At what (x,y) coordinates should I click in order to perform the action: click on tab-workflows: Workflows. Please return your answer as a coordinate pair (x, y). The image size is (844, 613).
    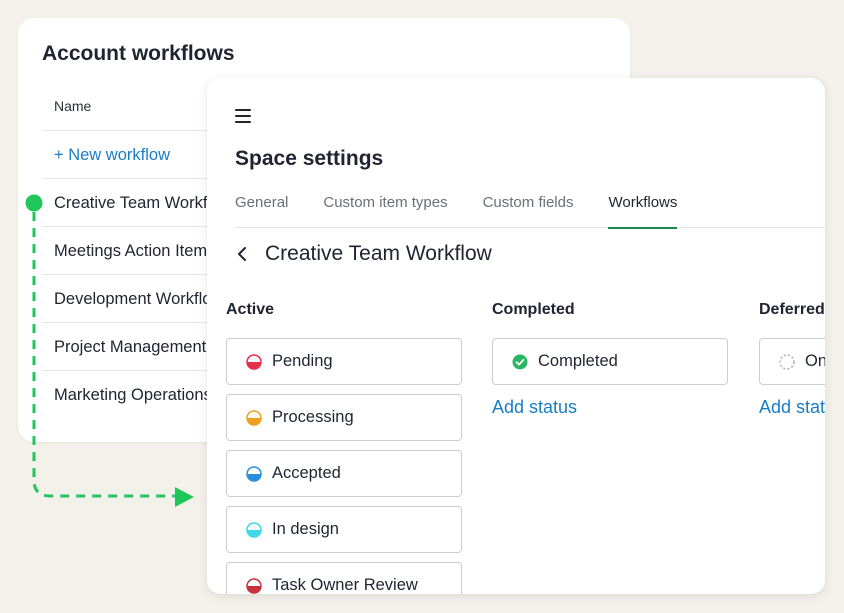
    Looking at the image, I should click on (642, 207).